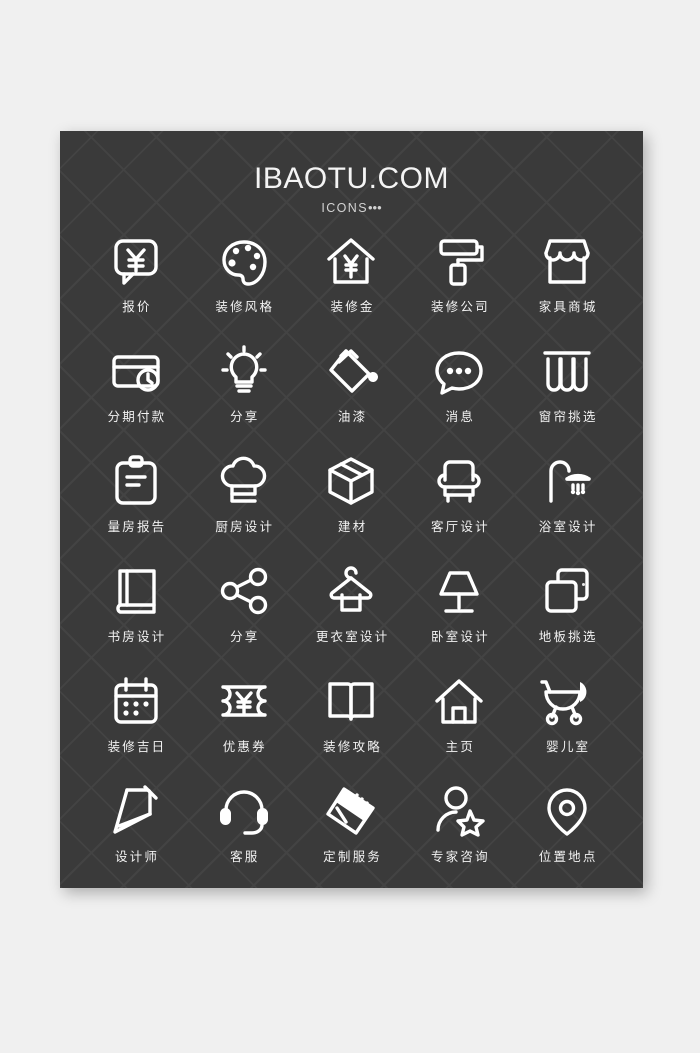  I want to click on icon-cell-open-book: 装修攻略, so click(352, 728).